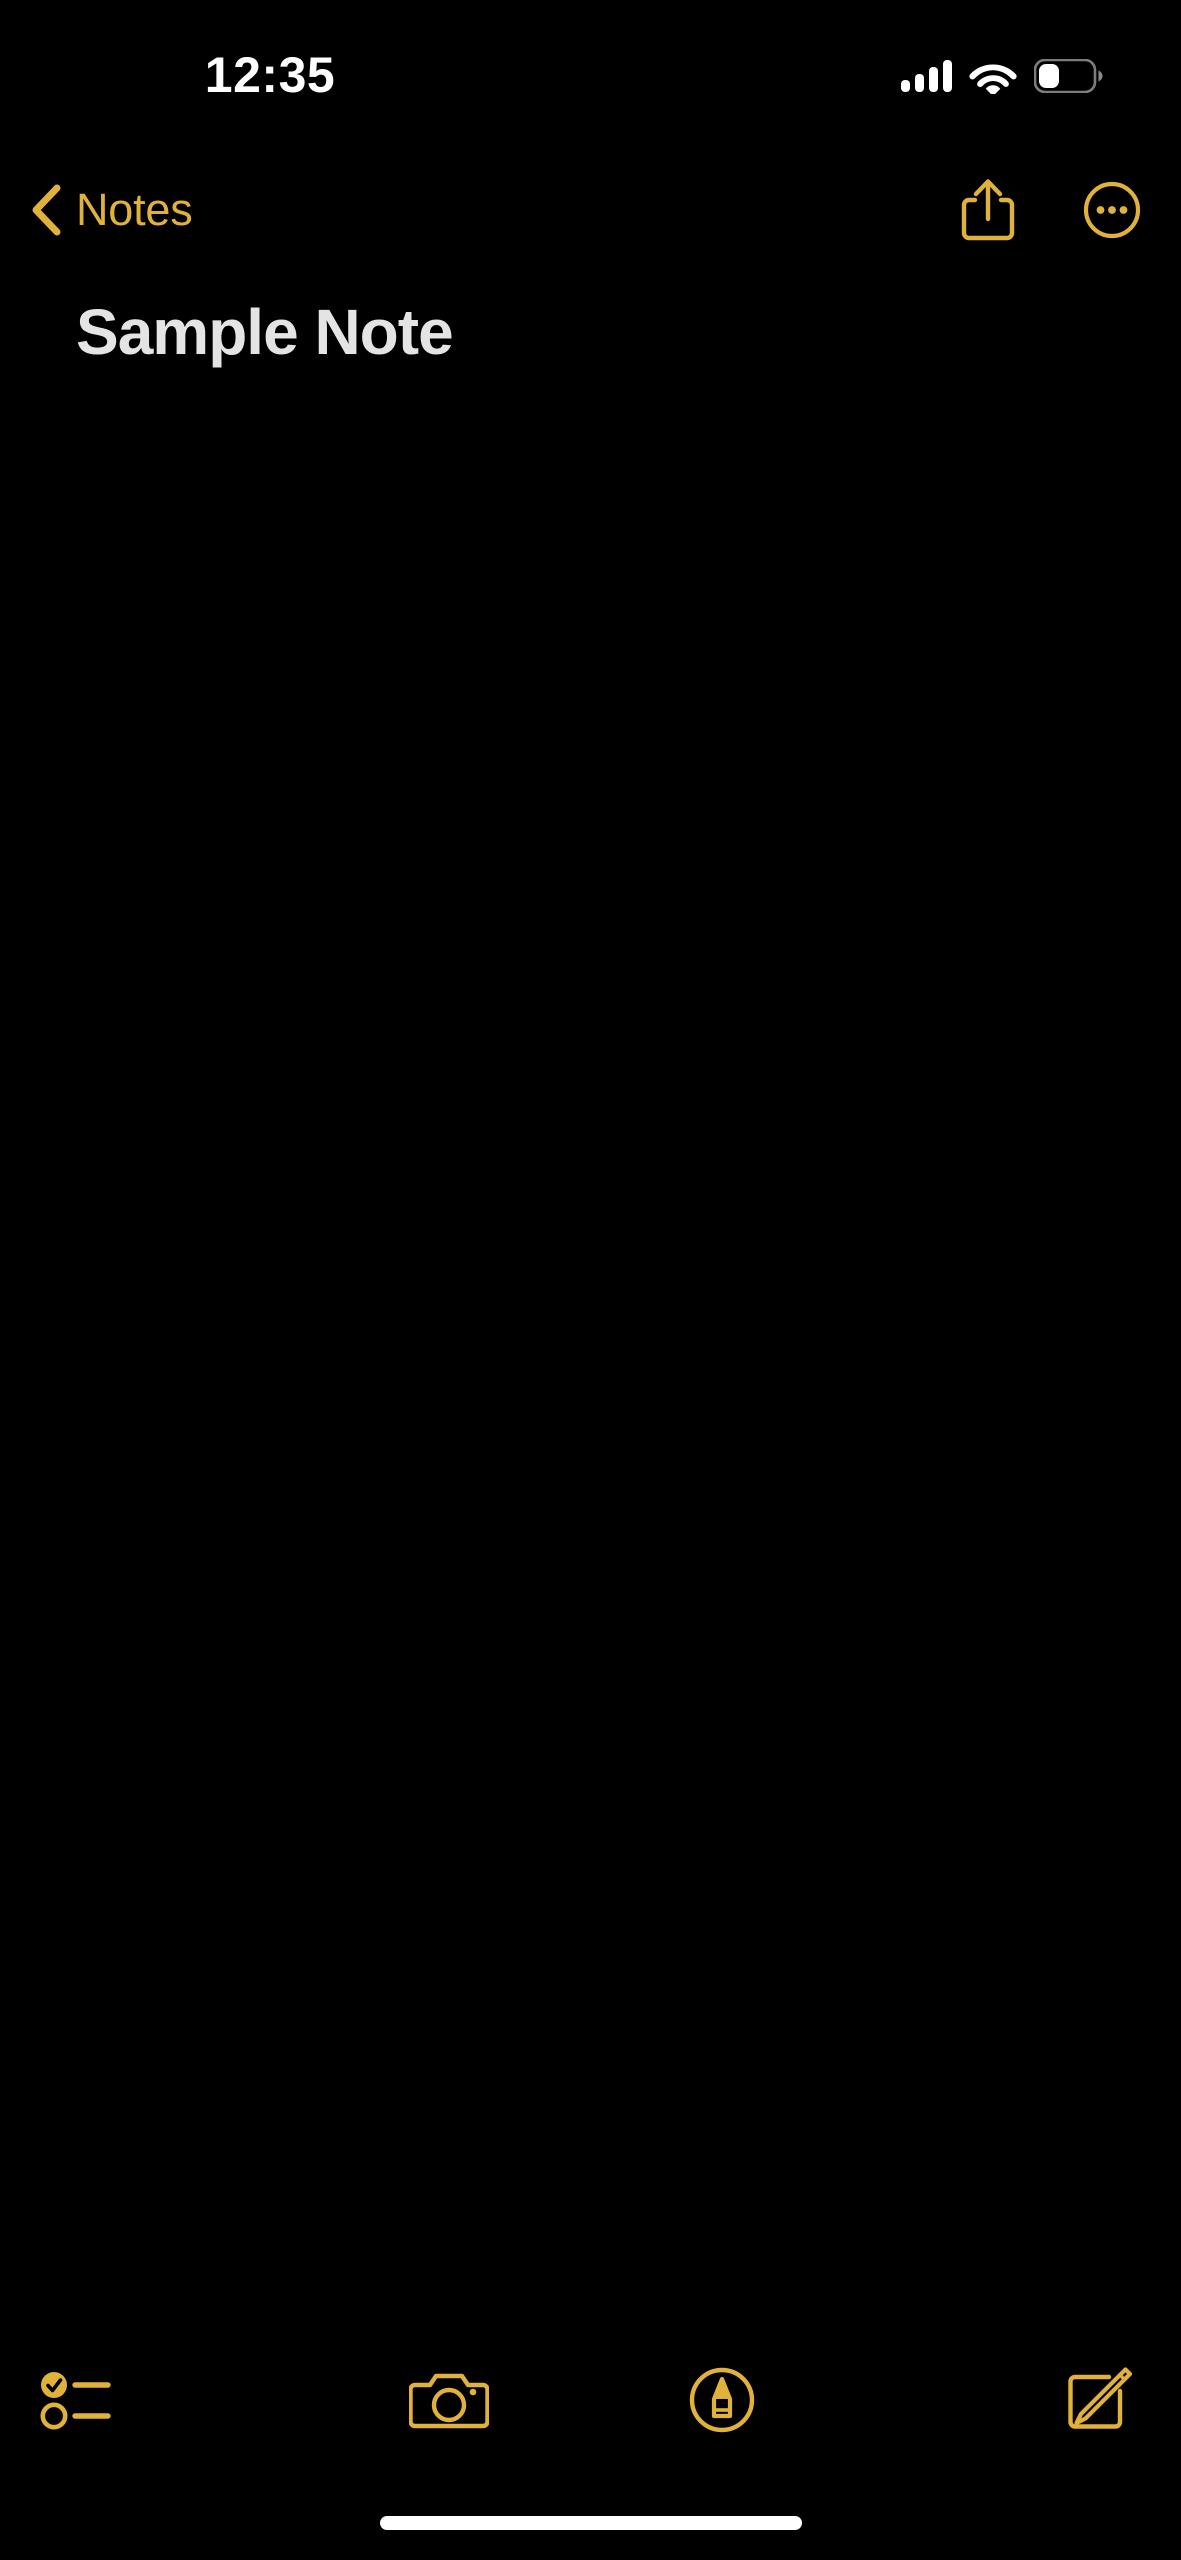 This screenshot has width=1181, height=2560. I want to click on battery-icon, so click(1068, 76).